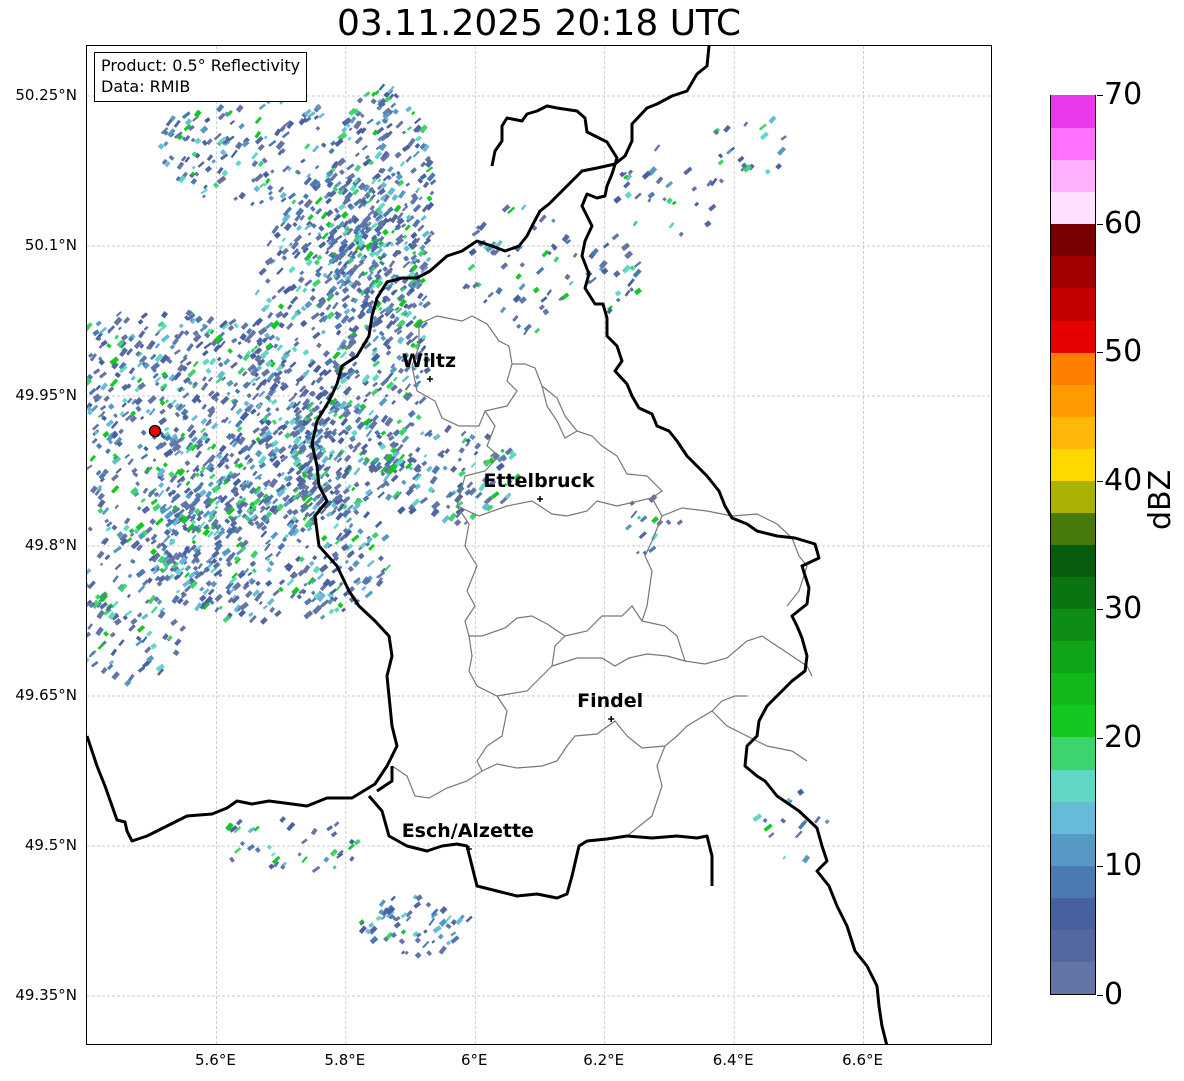  Describe the element at coordinates (1123, 480) in the screenshot. I see `colorbar-tick-label: 40` at that location.